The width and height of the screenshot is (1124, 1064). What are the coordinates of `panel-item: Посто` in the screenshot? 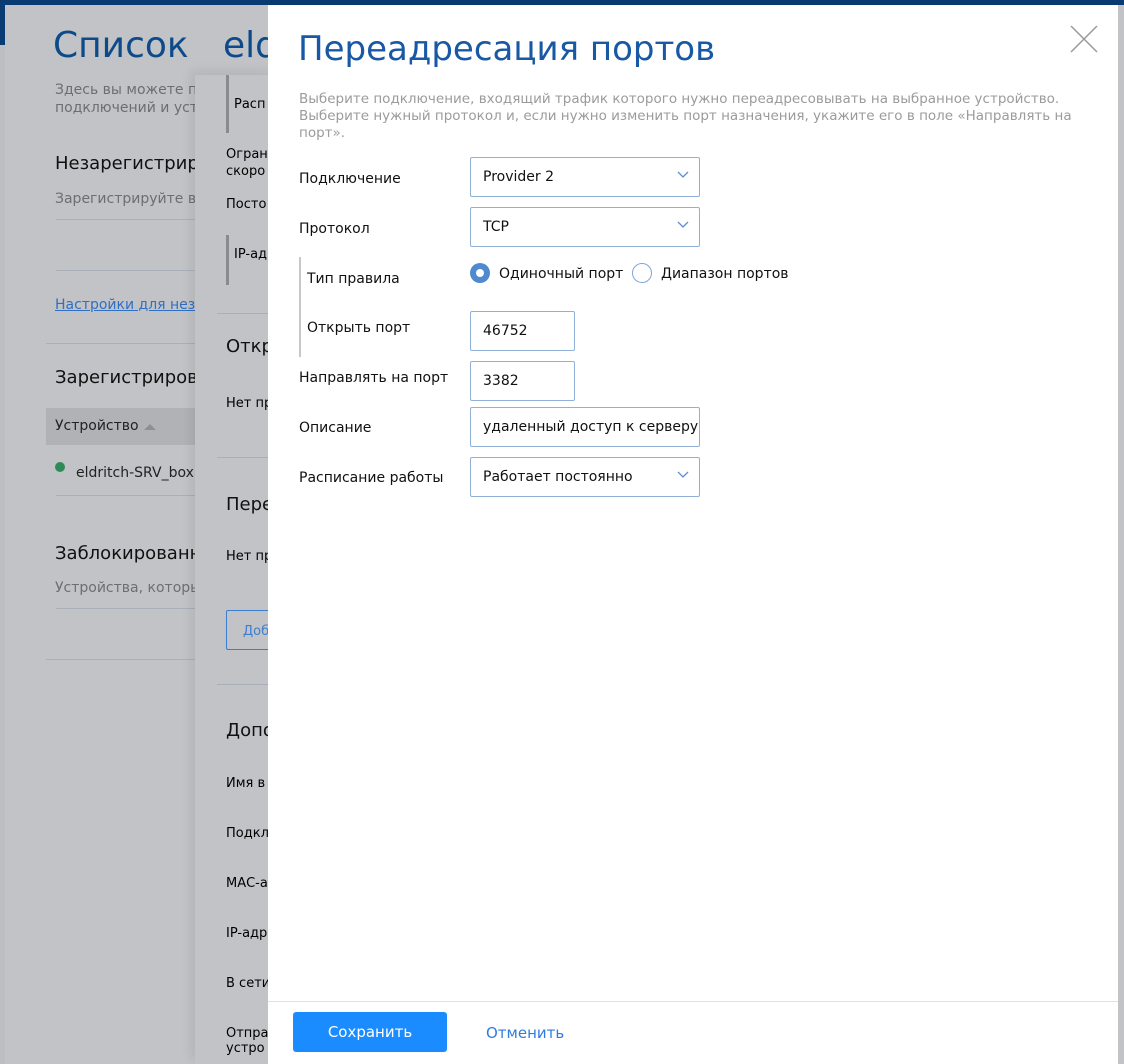 It's located at (246, 204).